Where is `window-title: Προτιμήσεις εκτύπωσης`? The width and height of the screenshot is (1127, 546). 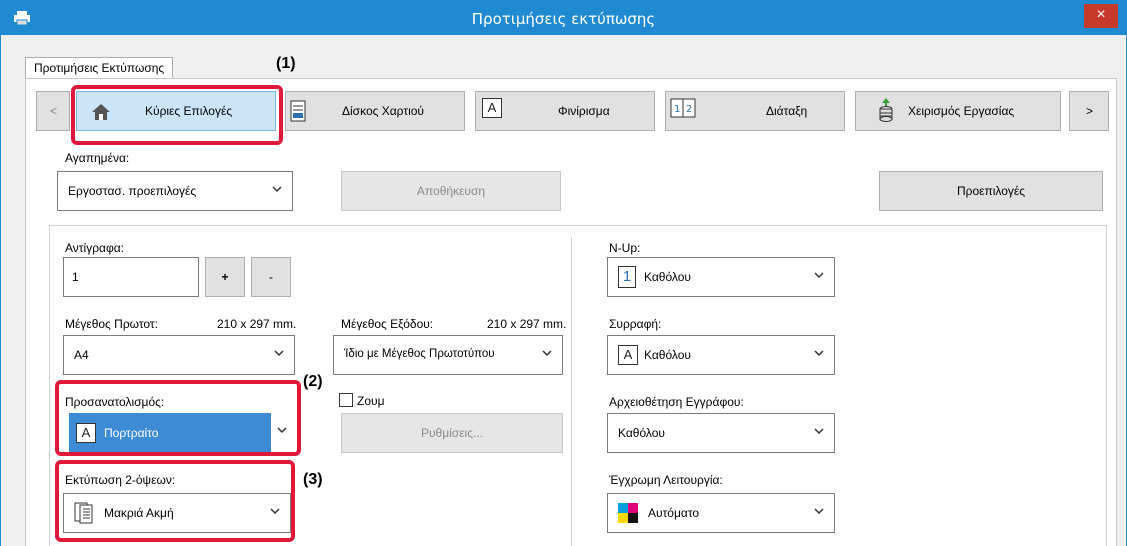
window-title: Προτιμήσεις εκτύπωσης is located at coordinates (563, 19).